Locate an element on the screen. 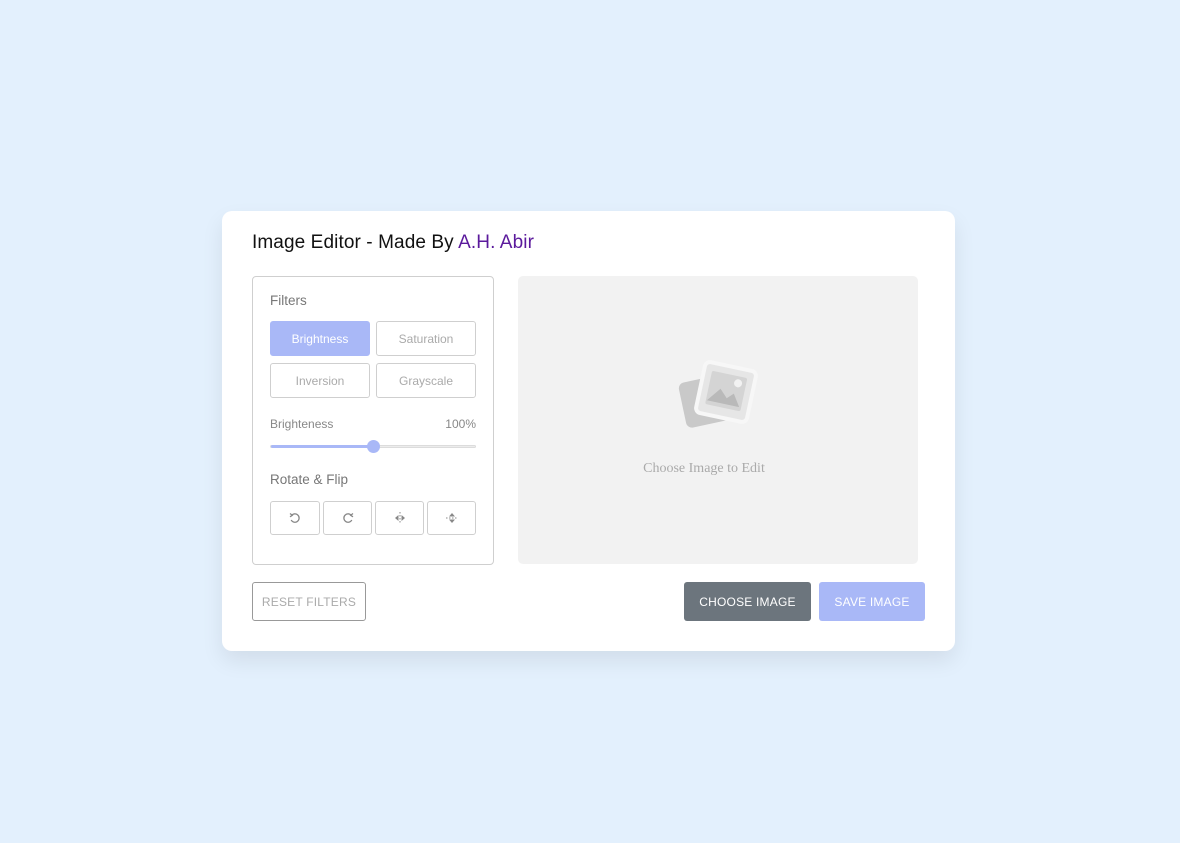 Image resolution: width=1180 pixels, height=843 pixels. rotate-flip-title: Rotate & Flip is located at coordinates (309, 479).